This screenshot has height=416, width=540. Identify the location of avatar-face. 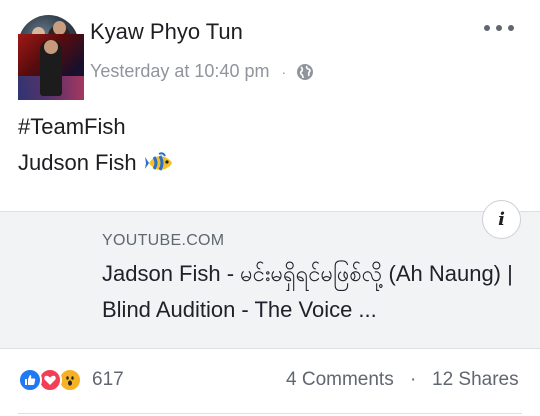
(59, 28).